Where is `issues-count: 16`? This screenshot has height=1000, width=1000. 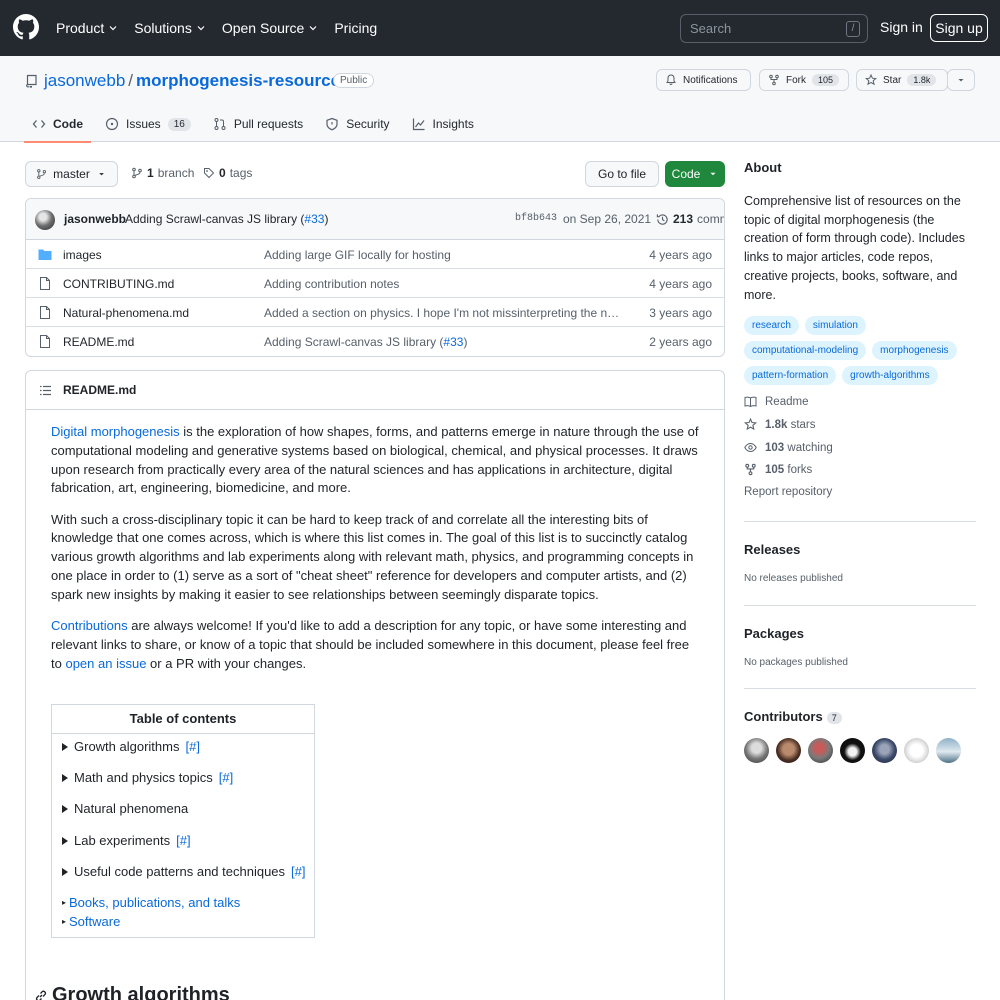
issues-count: 16 is located at coordinates (179, 124).